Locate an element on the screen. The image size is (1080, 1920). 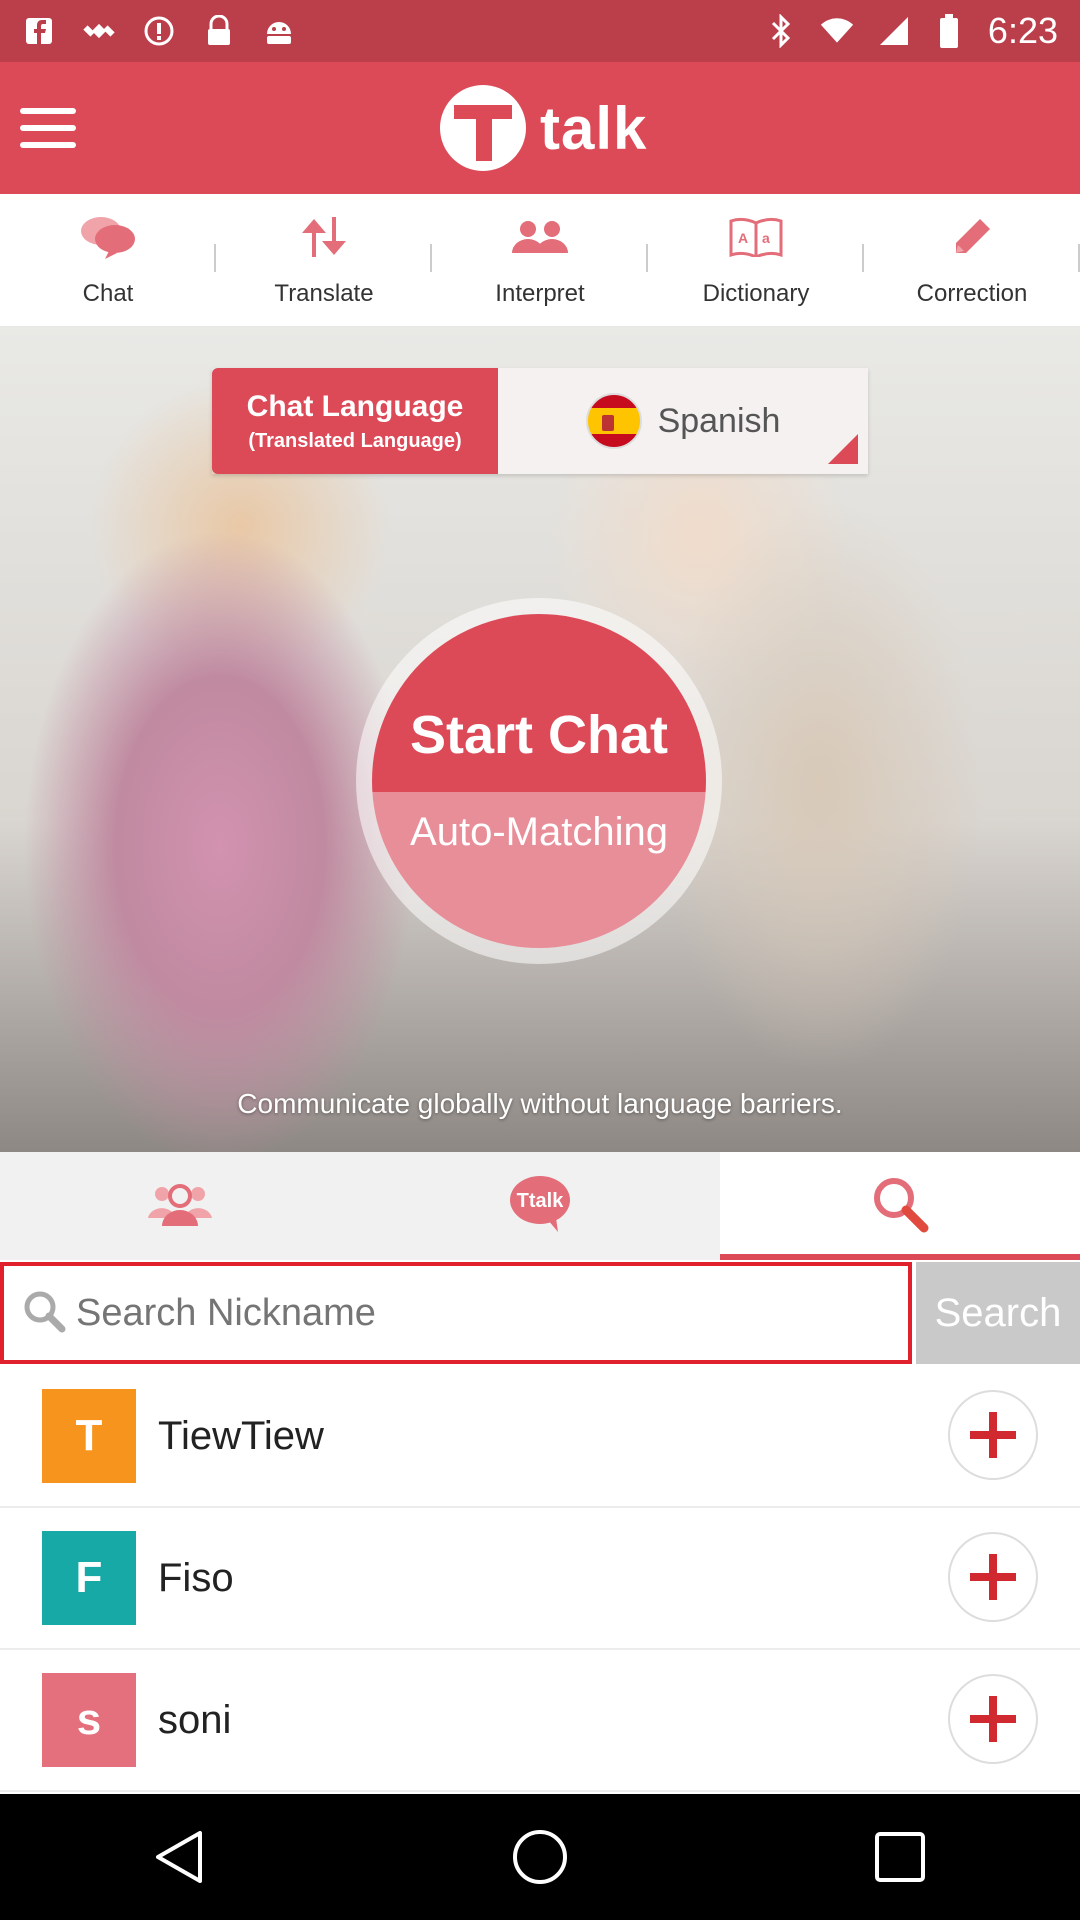
tab-search is located at coordinates (900, 1206).